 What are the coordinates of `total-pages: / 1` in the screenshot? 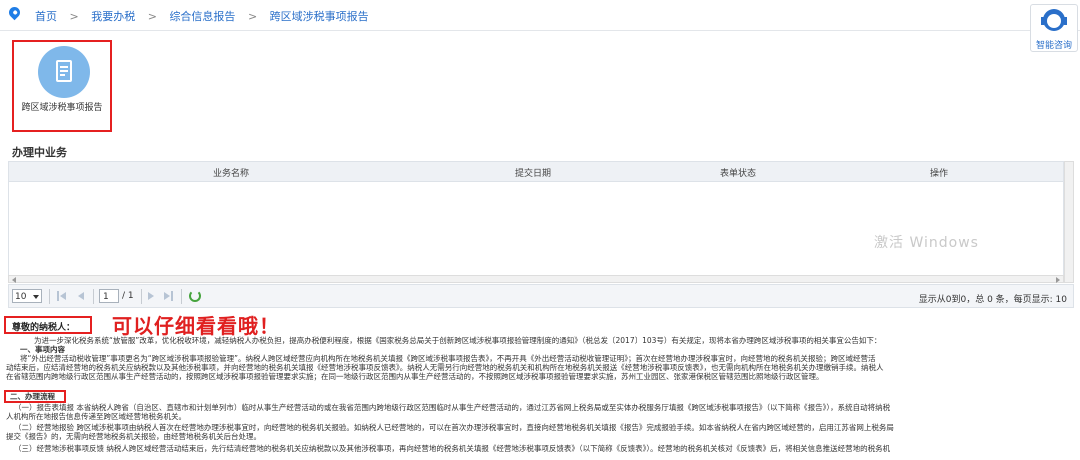 It's located at (128, 296).